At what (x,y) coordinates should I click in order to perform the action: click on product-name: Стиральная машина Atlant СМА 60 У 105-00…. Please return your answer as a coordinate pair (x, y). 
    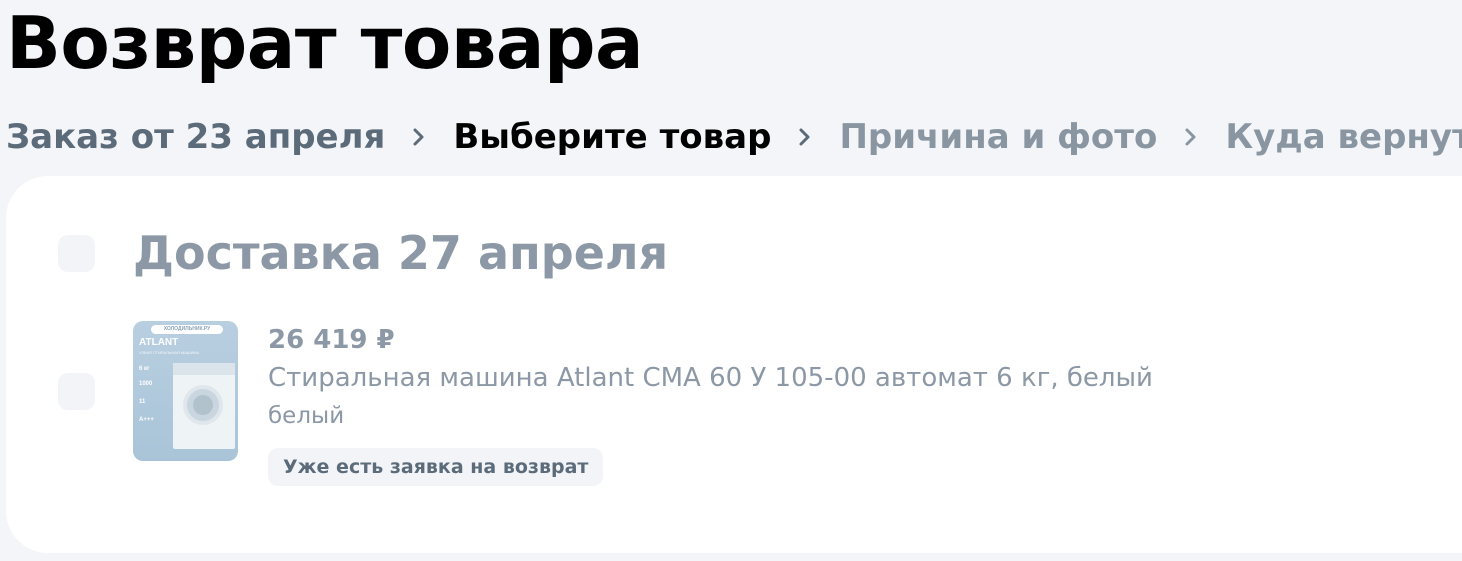
    Looking at the image, I should click on (710, 378).